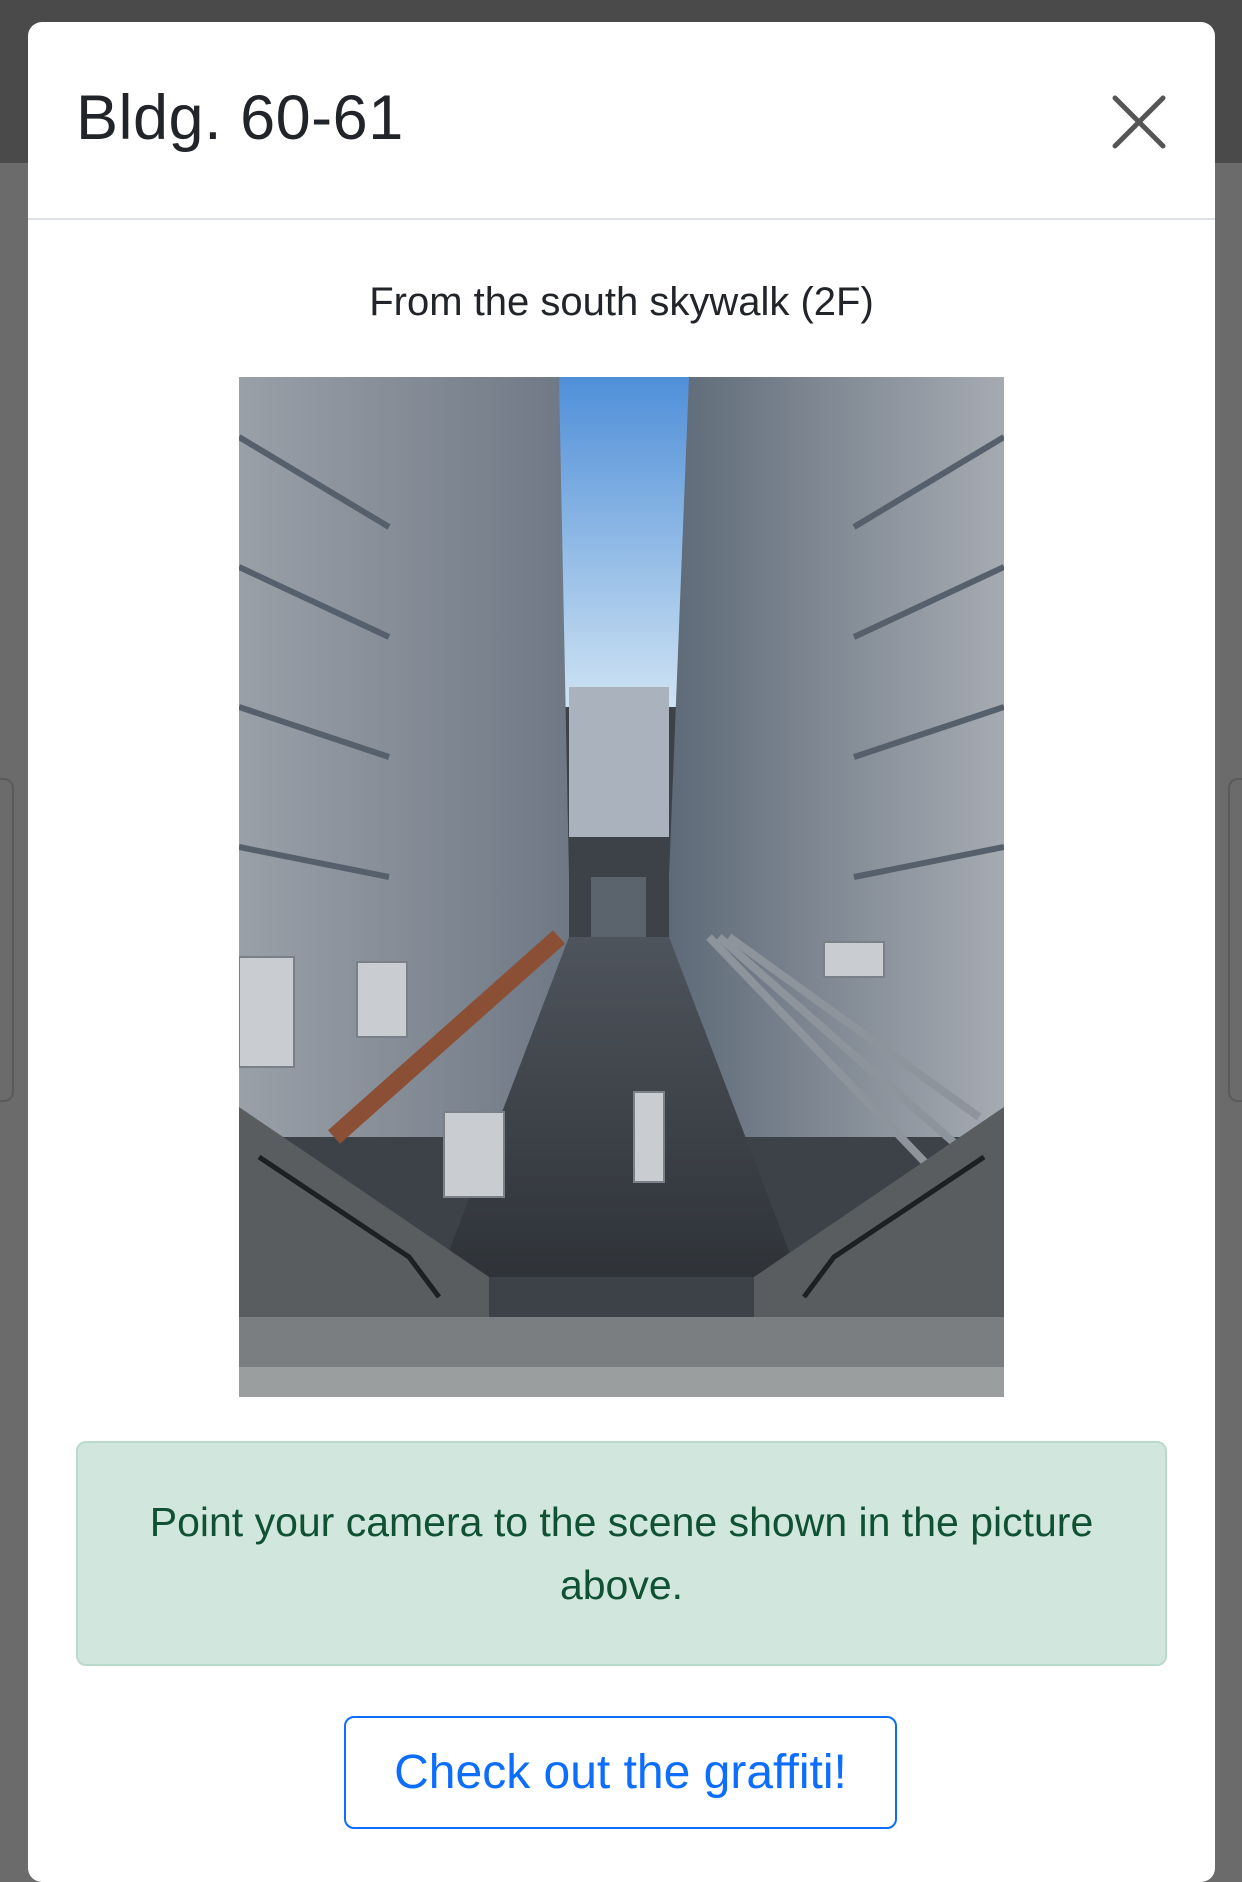  What do you see at coordinates (621, 121) in the screenshot?
I see `modal-header: Bldg. 60-61` at bounding box center [621, 121].